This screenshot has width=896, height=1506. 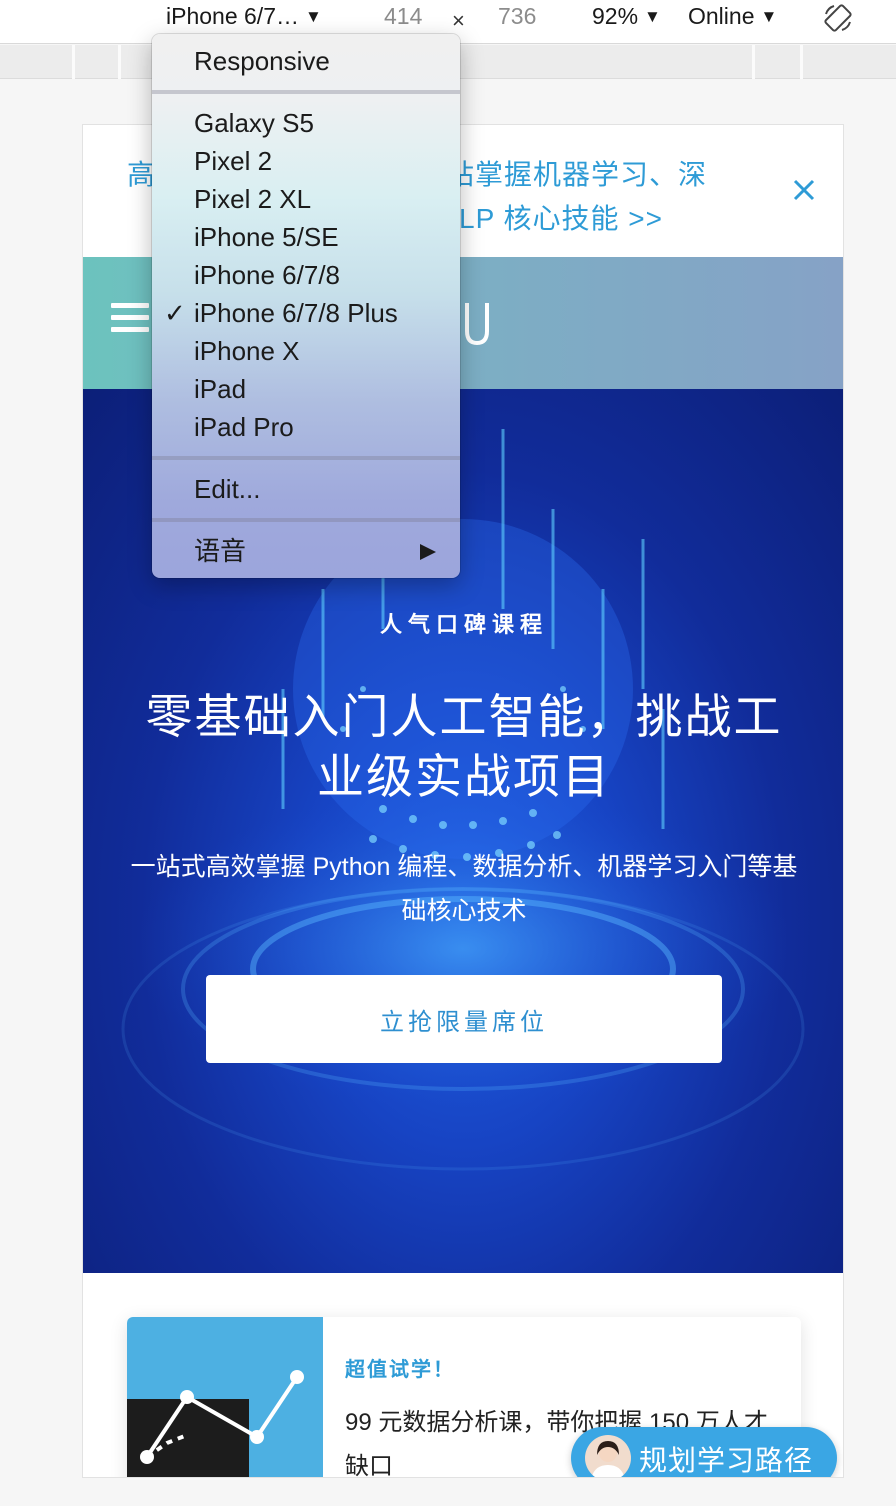 I want to click on plan-learning-path-label: 规划学习路径, so click(x=726, y=1460).